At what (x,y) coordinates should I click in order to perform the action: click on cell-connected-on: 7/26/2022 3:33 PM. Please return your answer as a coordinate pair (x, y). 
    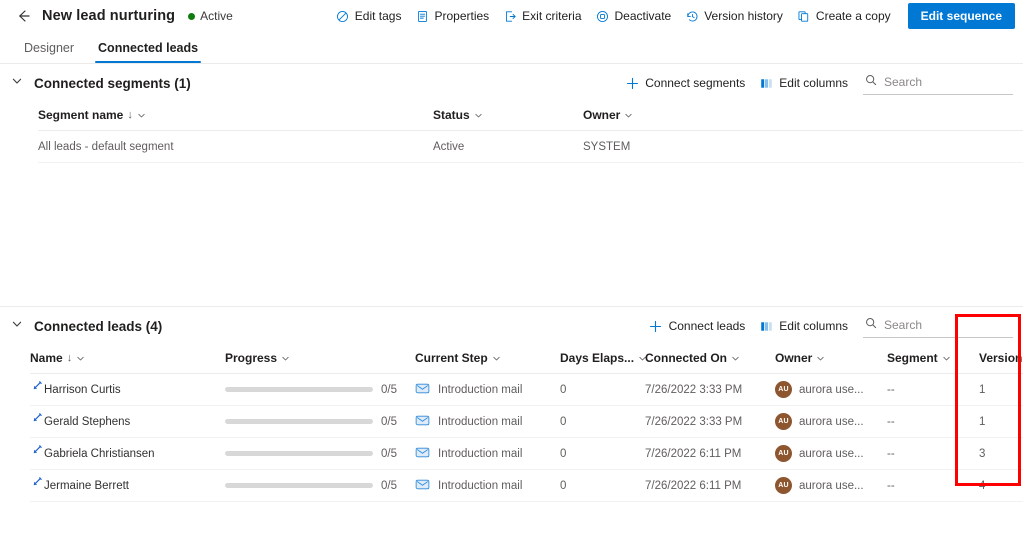
    Looking at the image, I should click on (710, 421).